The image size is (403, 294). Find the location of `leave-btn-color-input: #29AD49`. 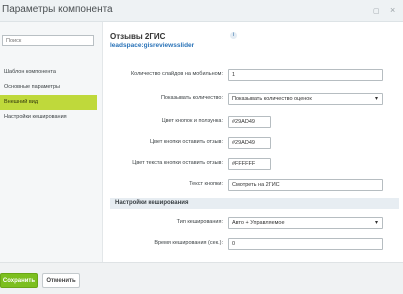

leave-btn-color-input: #29AD49 is located at coordinates (249, 143).